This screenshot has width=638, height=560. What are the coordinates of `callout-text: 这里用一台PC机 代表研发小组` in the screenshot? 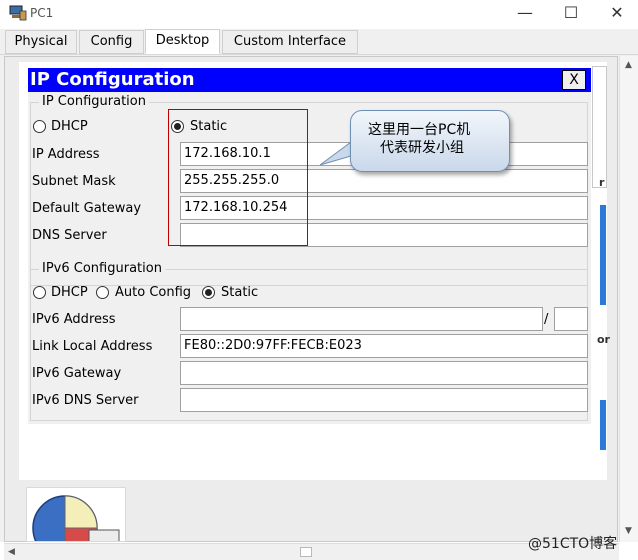 It's located at (435, 139).